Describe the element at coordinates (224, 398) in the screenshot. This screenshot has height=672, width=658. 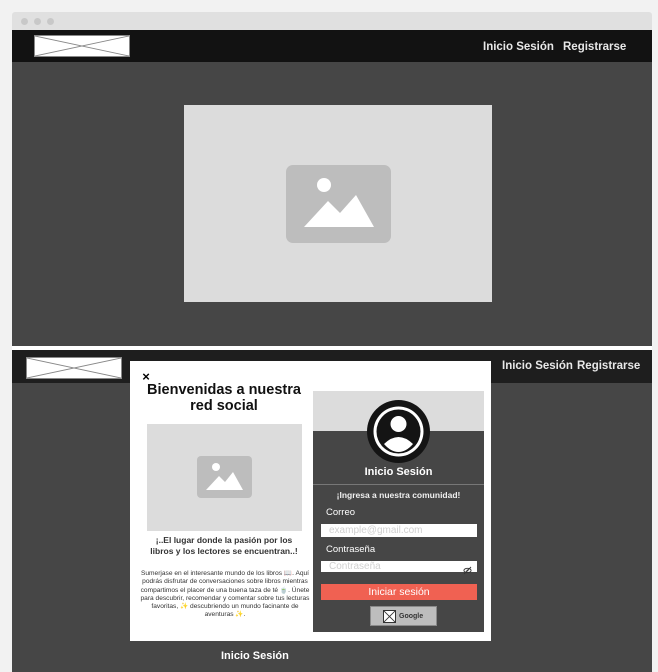
I see `welcome-title: Bienvenidas a nuestra red social` at that location.